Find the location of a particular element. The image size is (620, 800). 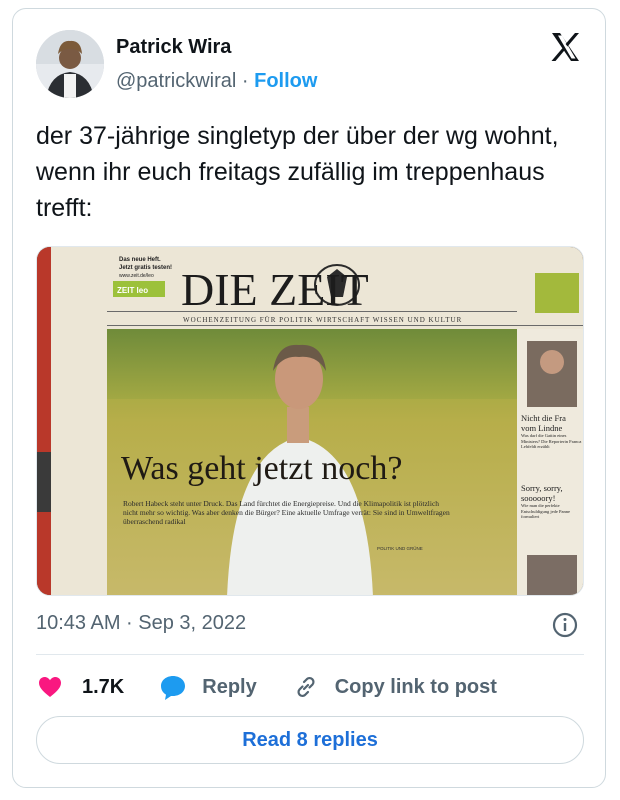

promo-badge: ZEIT leo is located at coordinates (132, 290).